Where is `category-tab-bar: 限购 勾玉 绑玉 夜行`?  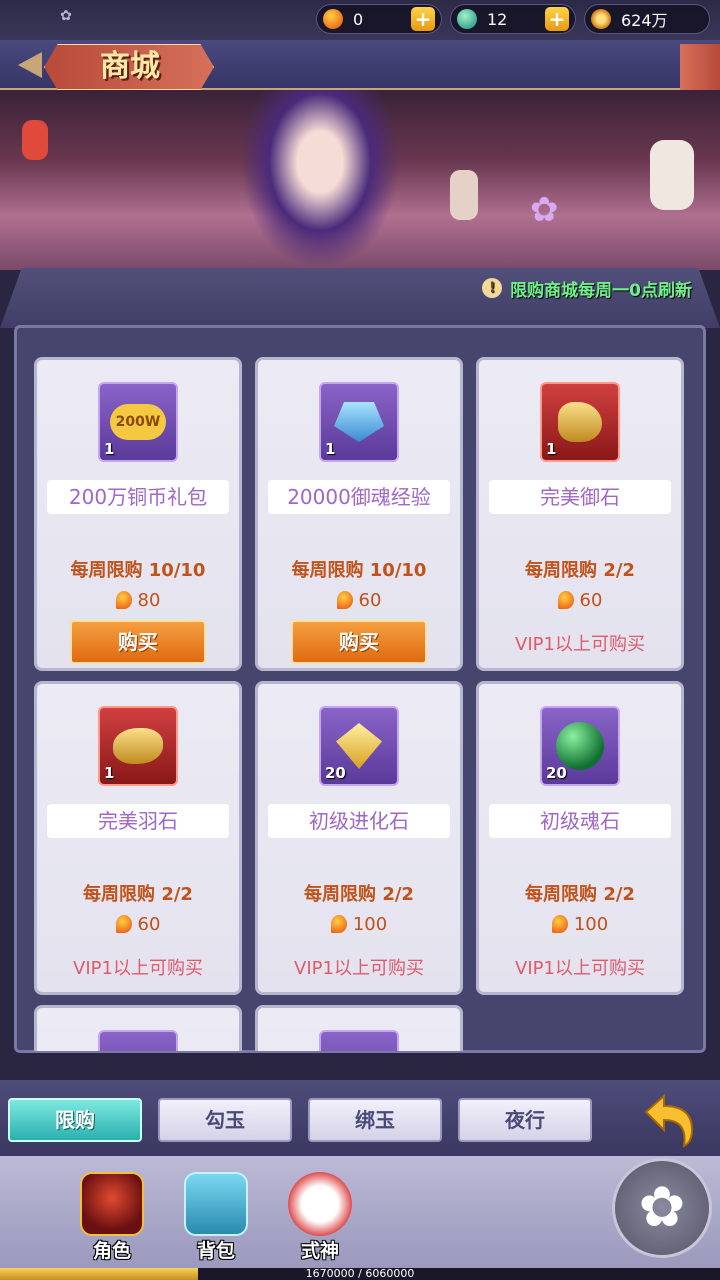 category-tab-bar: 限购 勾玉 绑玉 夜行 is located at coordinates (360, 1118).